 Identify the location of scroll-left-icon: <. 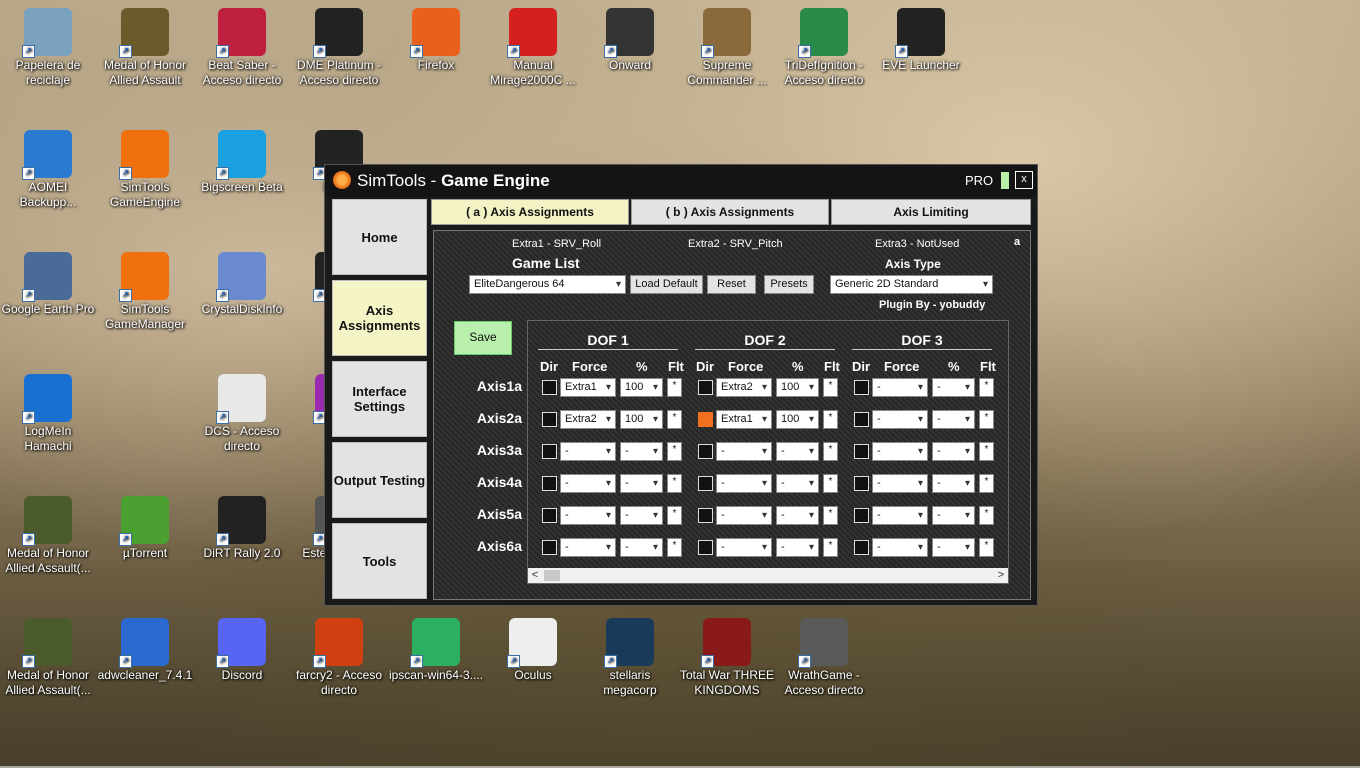
(535, 575).